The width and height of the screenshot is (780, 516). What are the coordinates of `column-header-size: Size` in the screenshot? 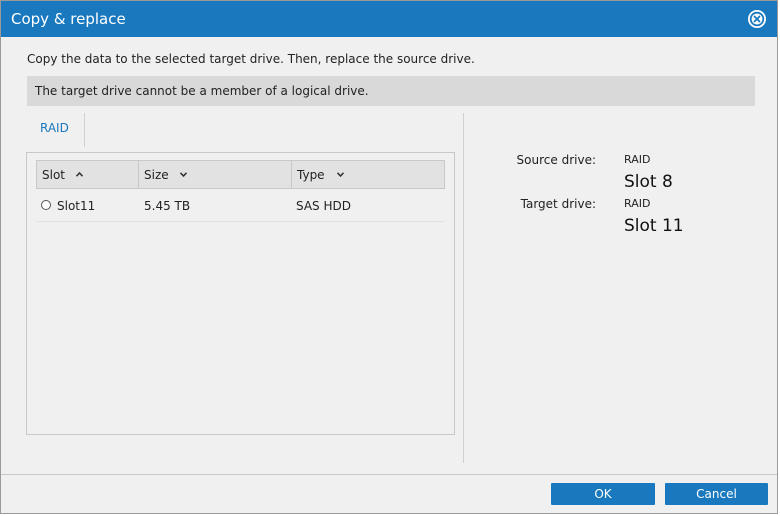 It's located at (215, 174).